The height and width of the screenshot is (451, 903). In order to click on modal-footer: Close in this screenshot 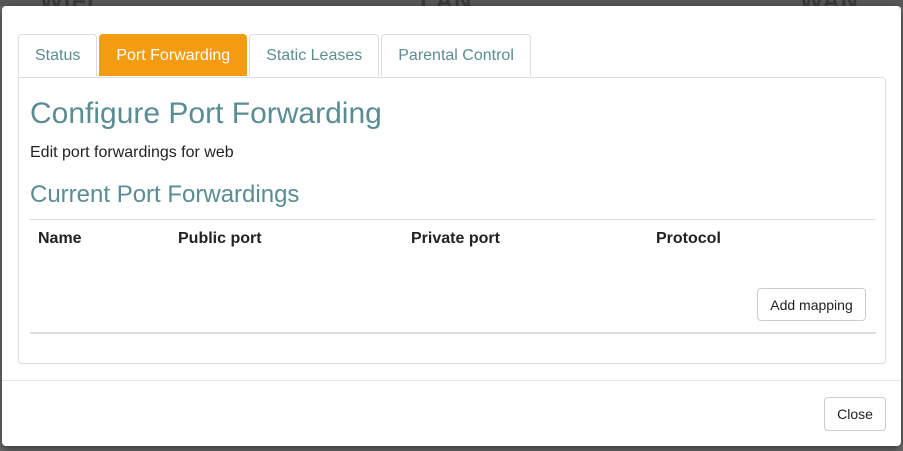, I will do `click(451, 413)`.